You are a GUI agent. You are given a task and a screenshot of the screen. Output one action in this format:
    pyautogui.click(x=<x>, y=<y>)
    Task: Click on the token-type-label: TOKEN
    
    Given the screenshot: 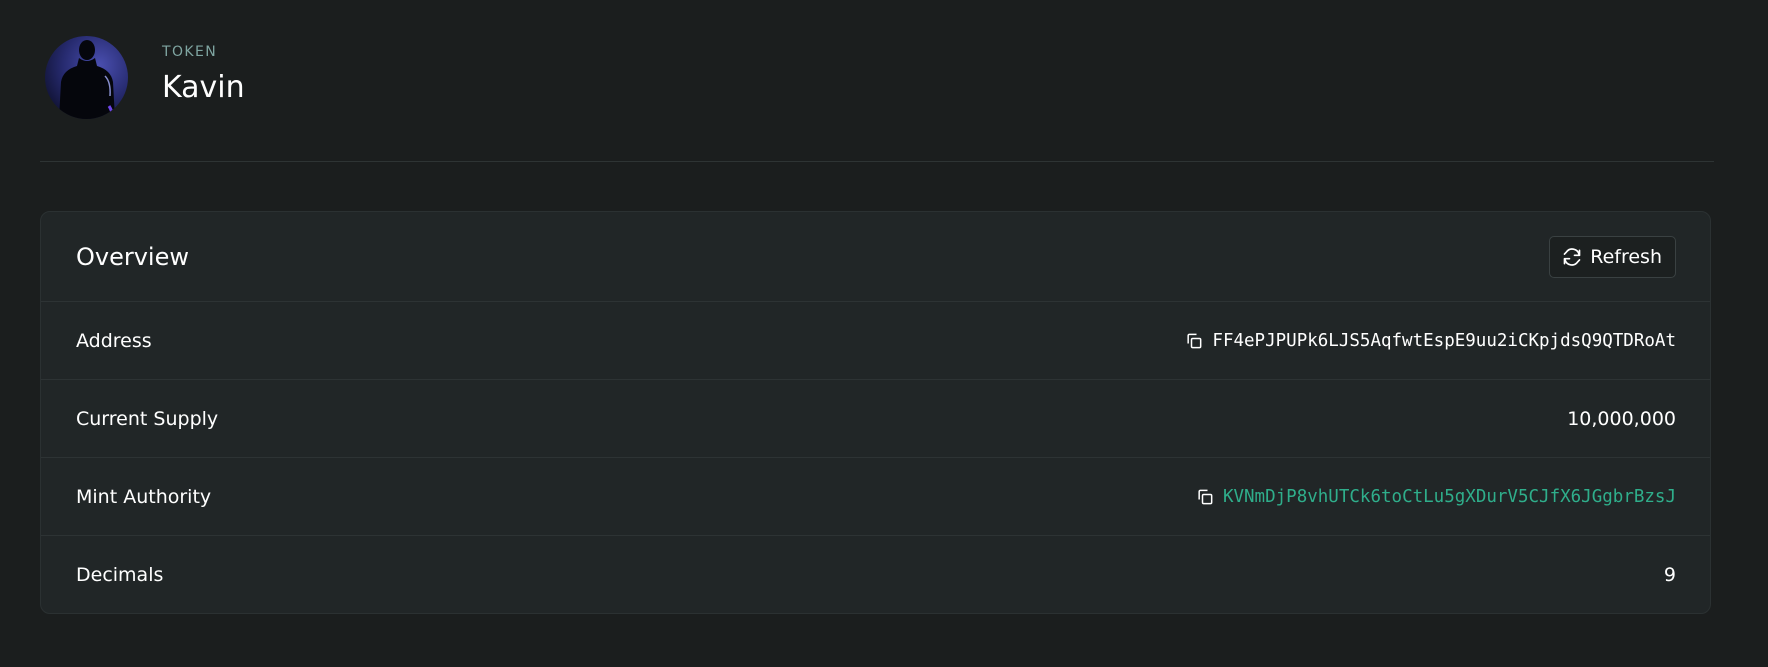 What is the action you would take?
    pyautogui.click(x=190, y=52)
    